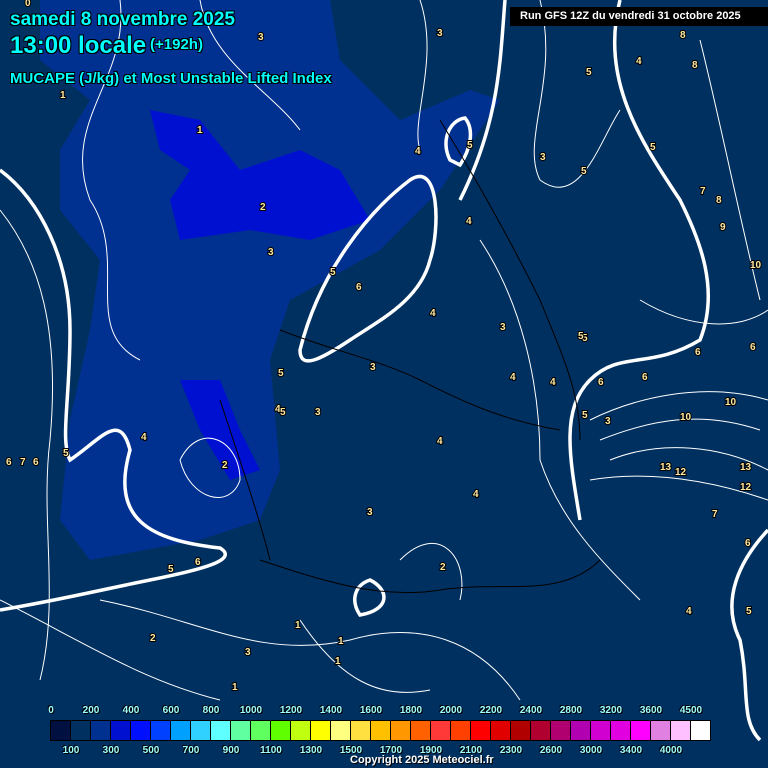 The width and height of the screenshot is (768, 768). I want to click on legend-label: 1100, so click(271, 750).